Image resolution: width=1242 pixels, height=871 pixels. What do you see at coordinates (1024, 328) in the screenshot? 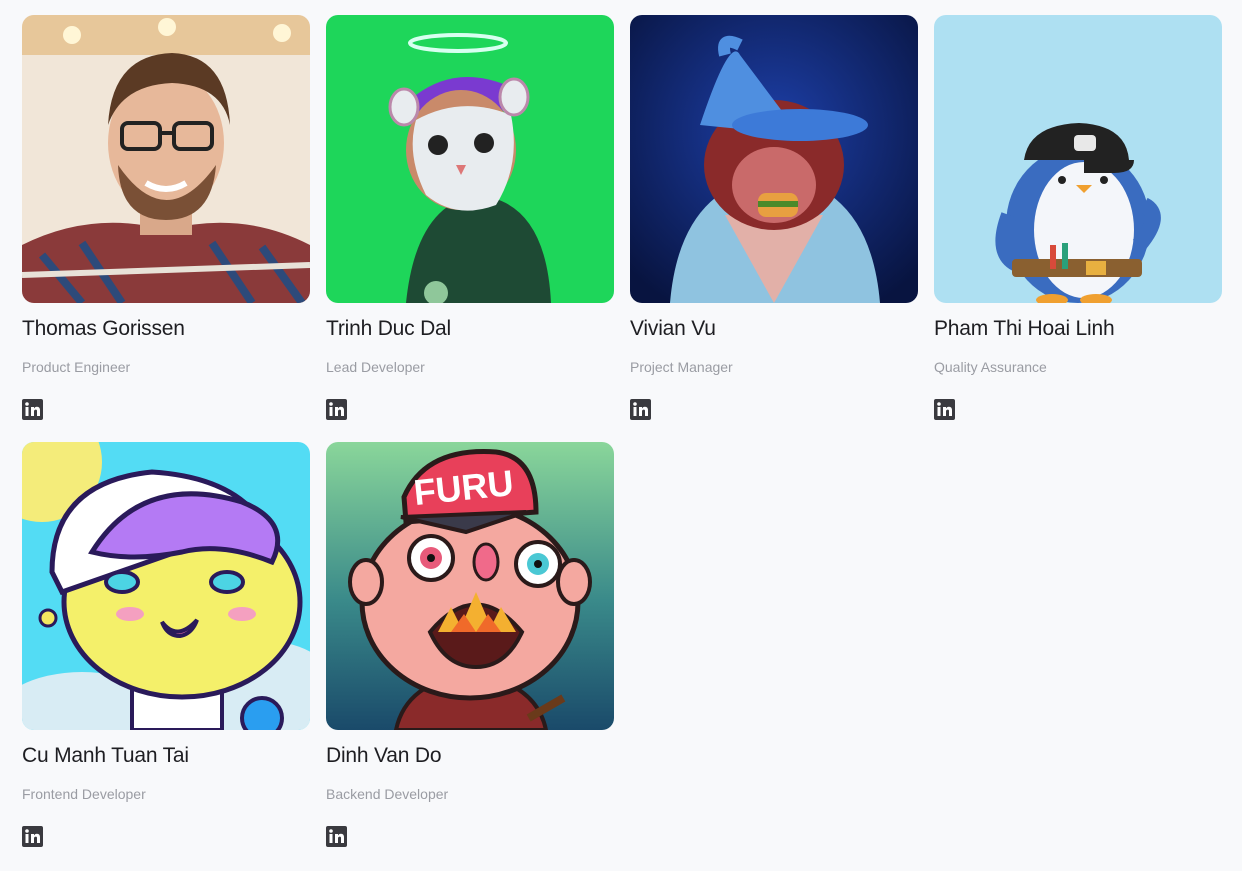
I see `member-name: Pham Thi Hoai Linh` at bounding box center [1024, 328].